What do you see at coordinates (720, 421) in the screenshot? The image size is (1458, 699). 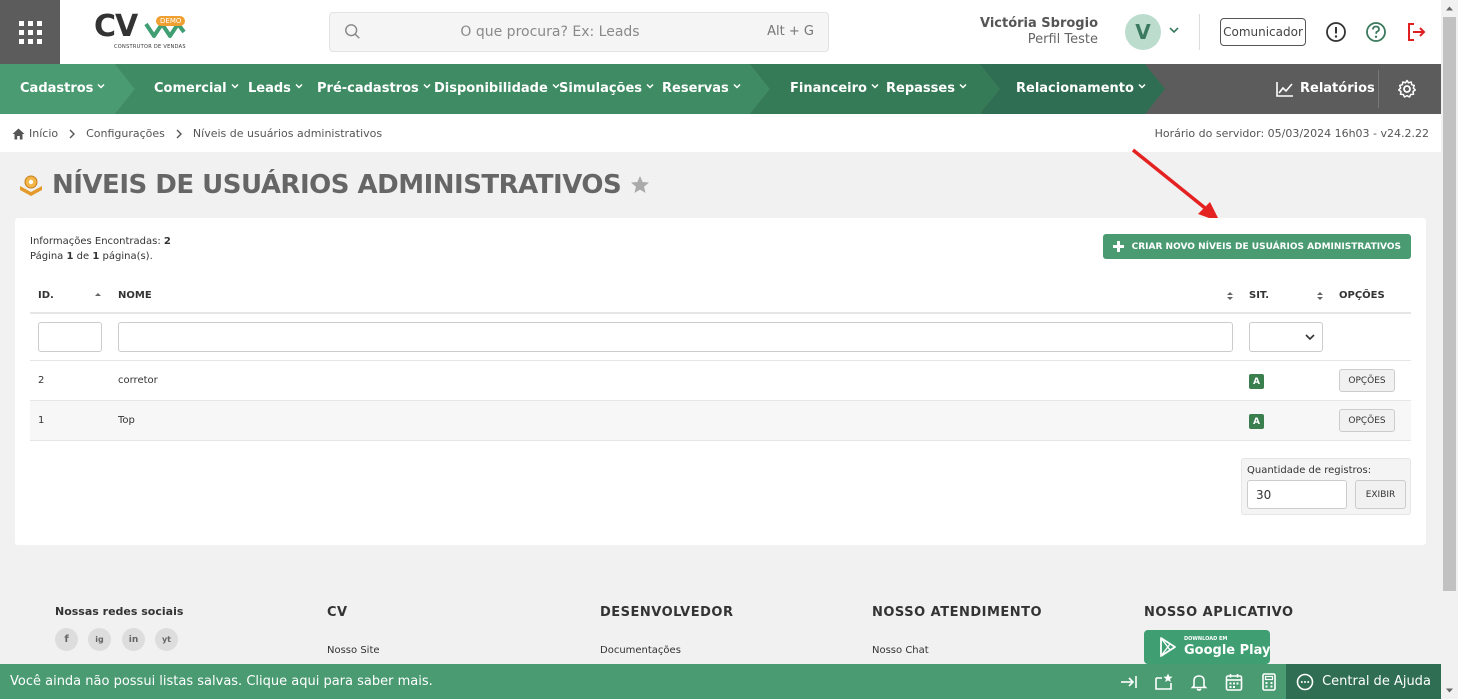 I see `table-row: 1 Top A OPÇÕES` at bounding box center [720, 421].